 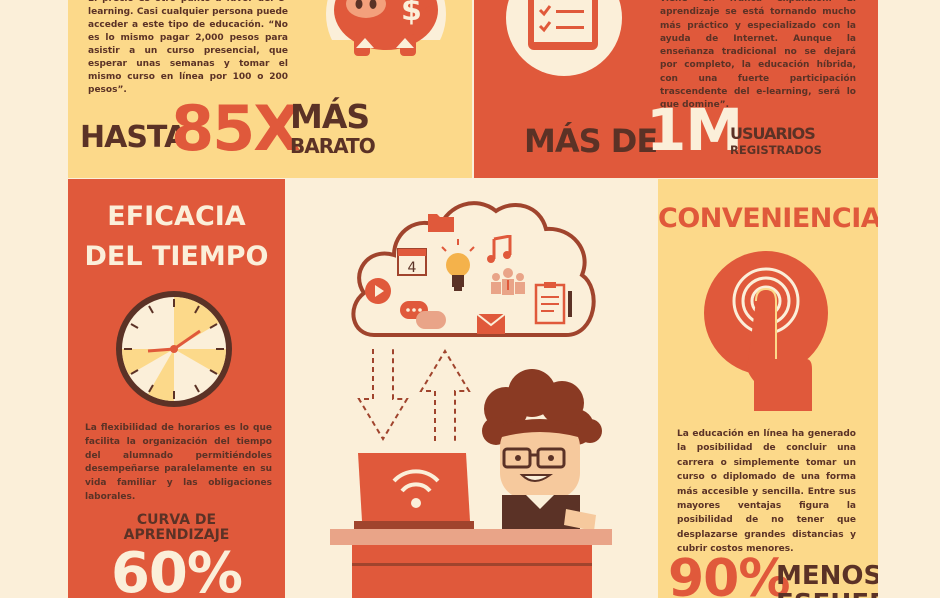 What do you see at coordinates (386, 35) in the screenshot?
I see `piggy-bank-icon: $` at bounding box center [386, 35].